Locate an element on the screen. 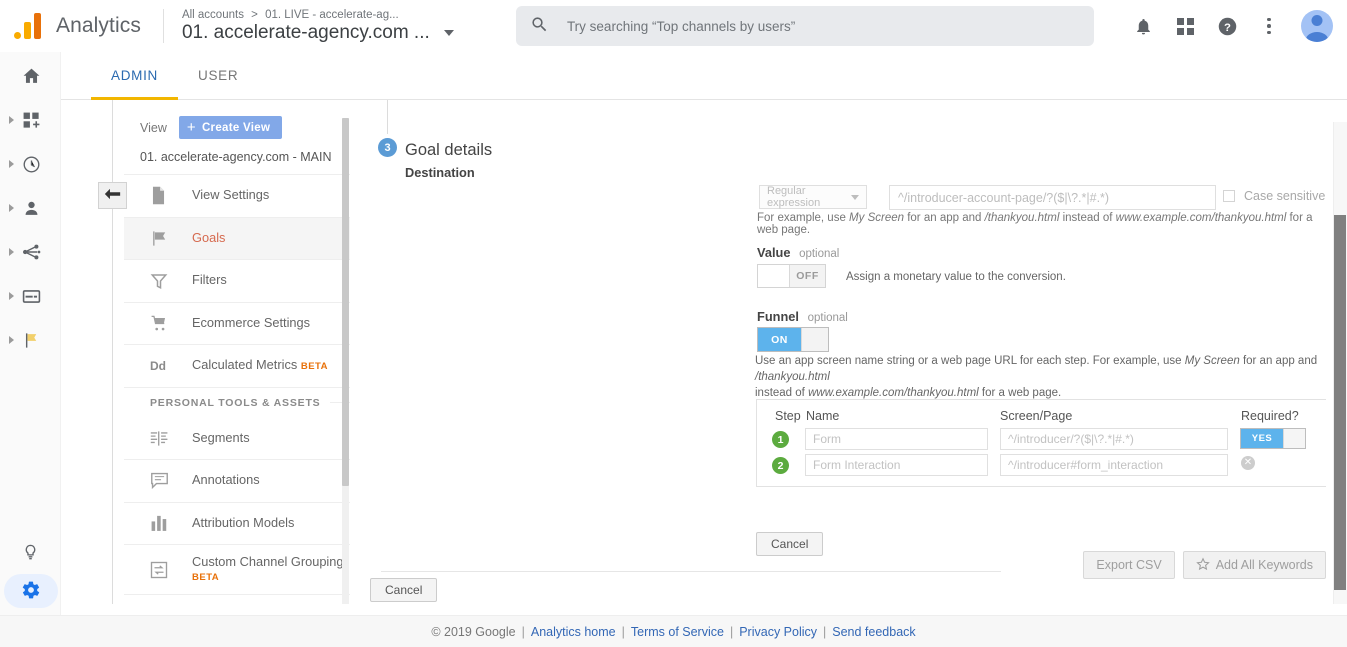  tab-user: USER is located at coordinates (218, 75).